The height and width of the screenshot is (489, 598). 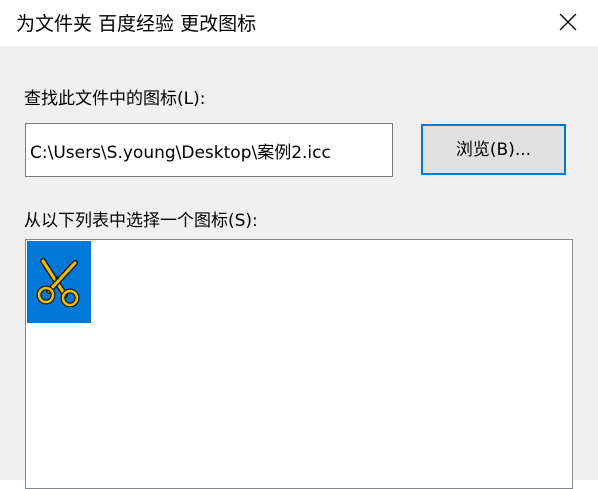 I want to click on choose-icon-label: 从以下列表中选择一个图标(S):, so click(x=141, y=221).